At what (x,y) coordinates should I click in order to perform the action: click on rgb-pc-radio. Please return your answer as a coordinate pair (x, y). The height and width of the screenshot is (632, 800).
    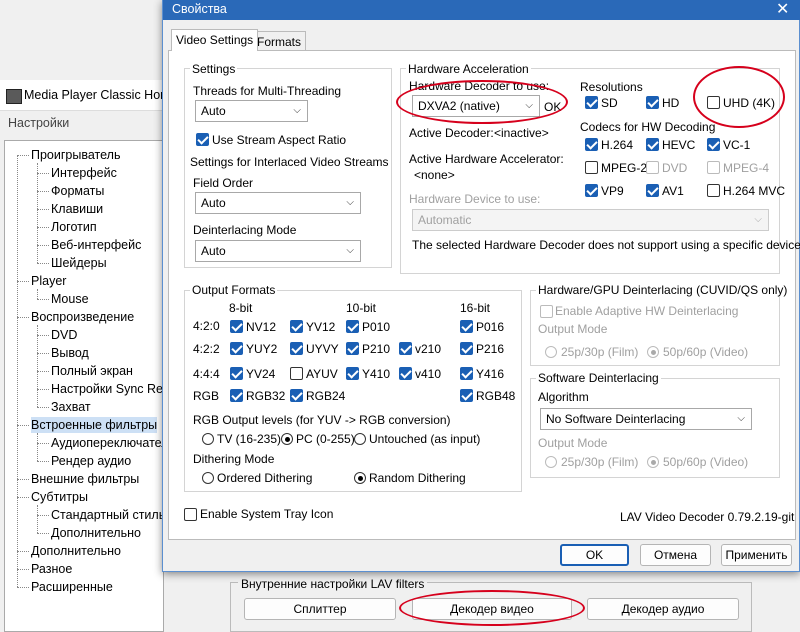
    Looking at the image, I should click on (287, 439).